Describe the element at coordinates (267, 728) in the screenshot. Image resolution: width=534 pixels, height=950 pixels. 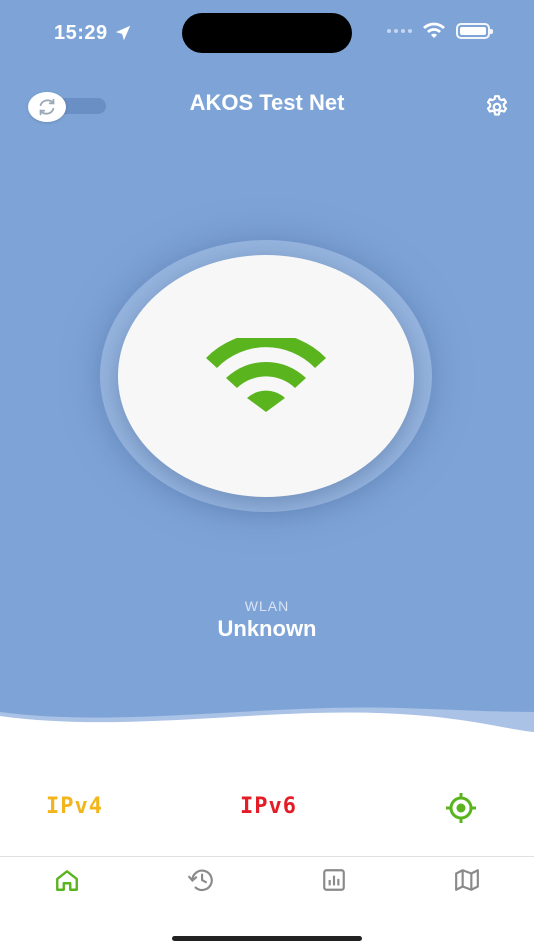
I see `wave-divider` at that location.